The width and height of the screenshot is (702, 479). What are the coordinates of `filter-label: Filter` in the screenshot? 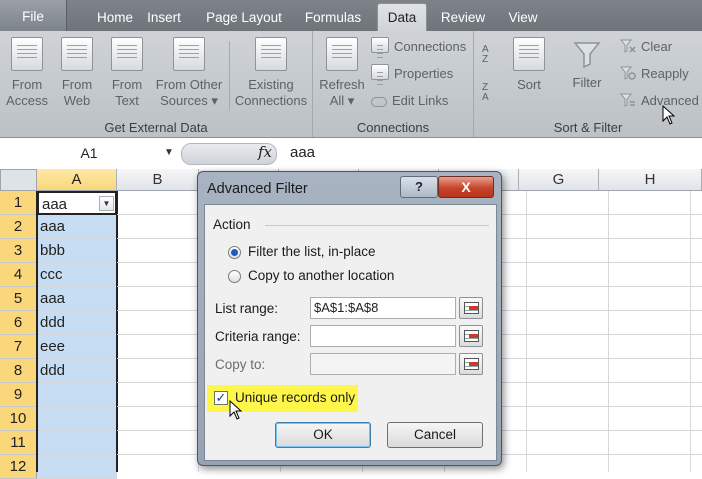 It's located at (587, 82).